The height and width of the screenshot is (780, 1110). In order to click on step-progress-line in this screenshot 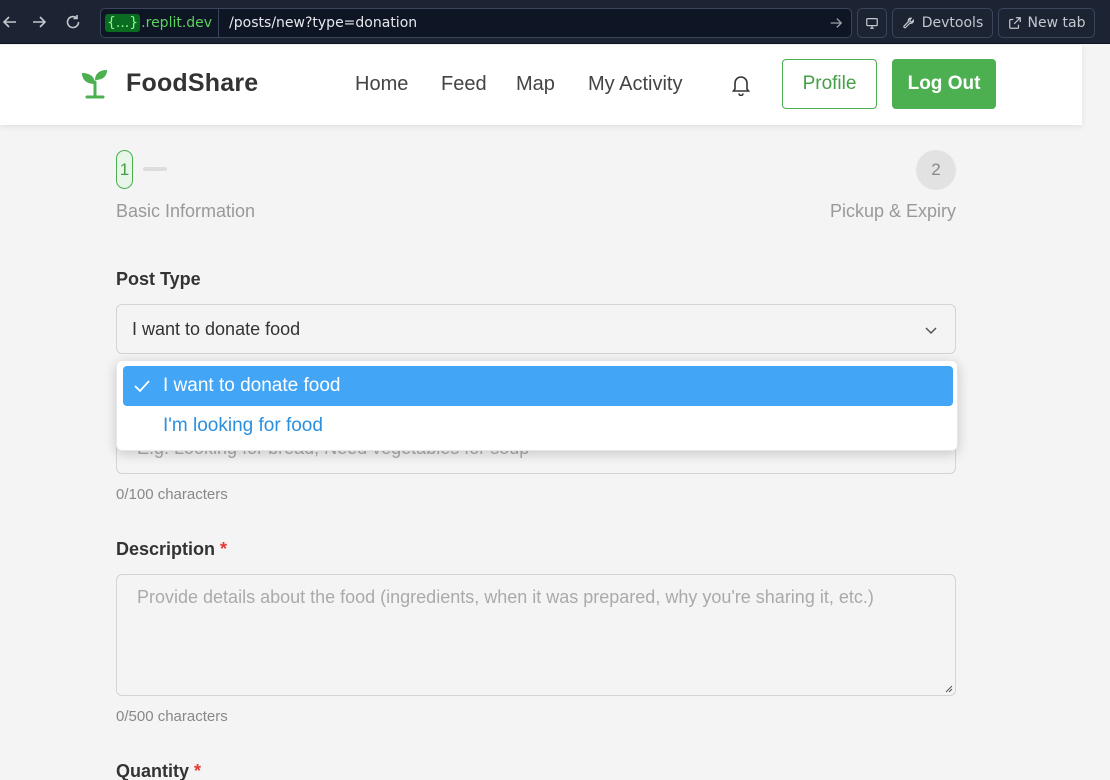, I will do `click(155, 169)`.